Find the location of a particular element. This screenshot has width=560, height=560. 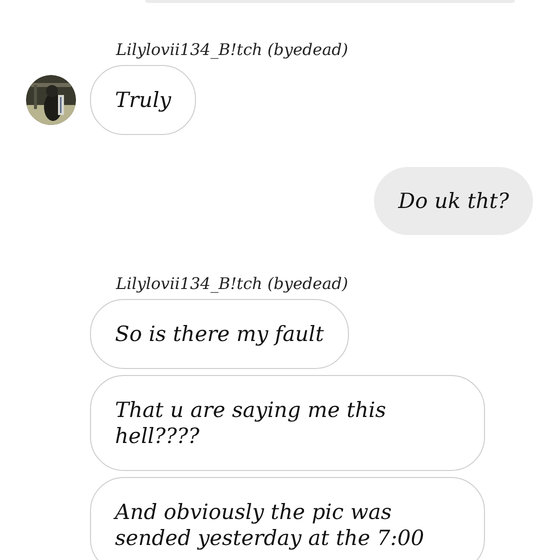

message-bubble: Truly is located at coordinates (143, 100).